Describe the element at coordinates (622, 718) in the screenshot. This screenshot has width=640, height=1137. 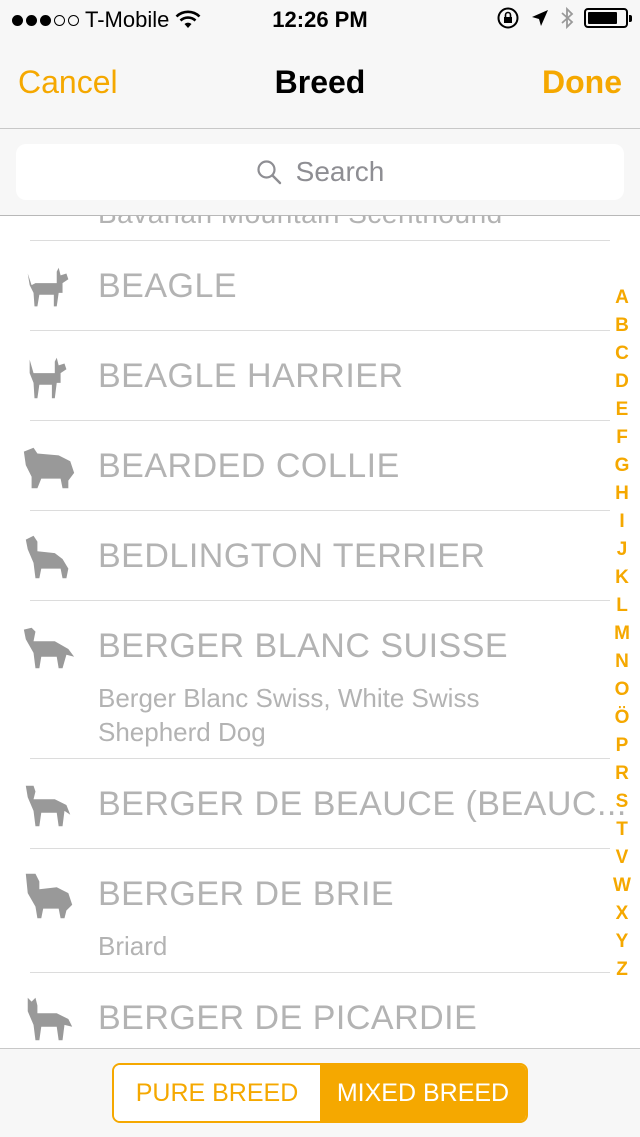
I see `index-letter: Ö` at that location.